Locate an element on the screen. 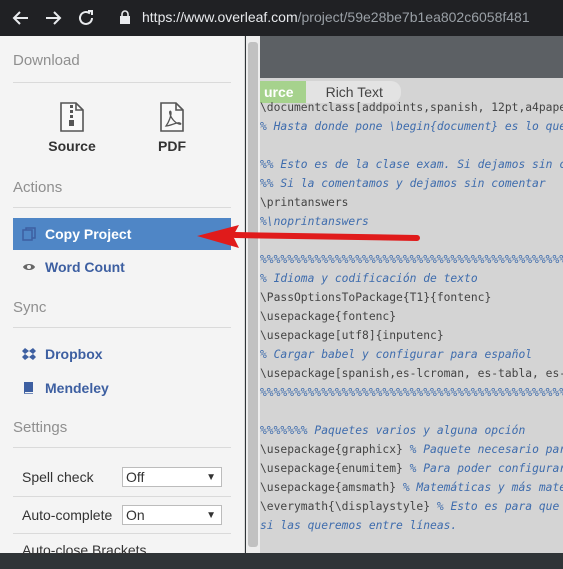 The width and height of the screenshot is (563, 569). pdf-file-icon is located at coordinates (172, 117).